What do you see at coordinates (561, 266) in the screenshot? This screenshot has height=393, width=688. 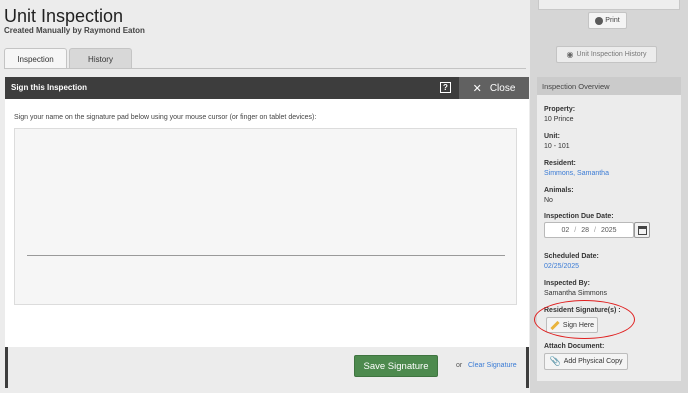 I see `scheduled-date-link: 02/25/2025` at bounding box center [561, 266].